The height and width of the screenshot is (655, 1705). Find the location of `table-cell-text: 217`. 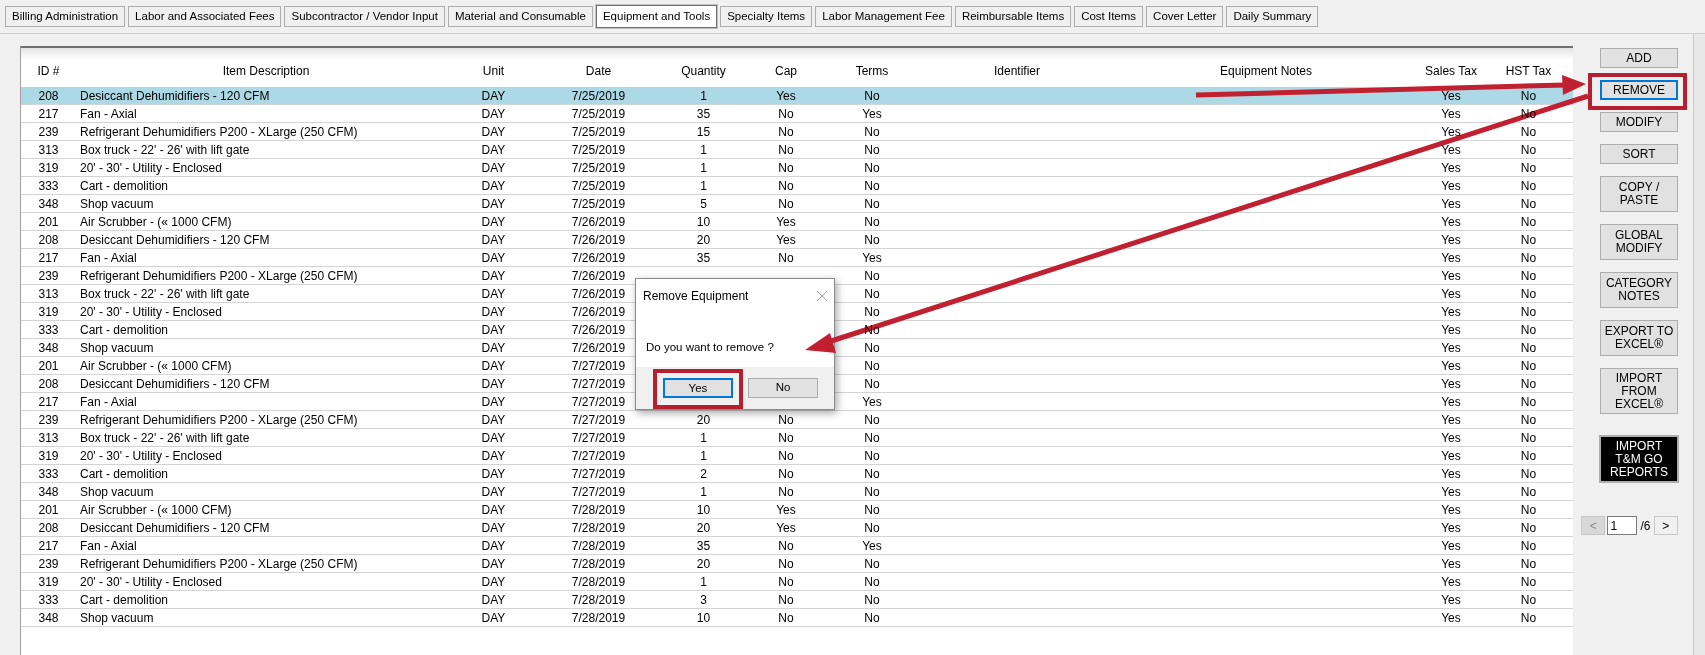

table-cell-text: 217 is located at coordinates (48, 402).